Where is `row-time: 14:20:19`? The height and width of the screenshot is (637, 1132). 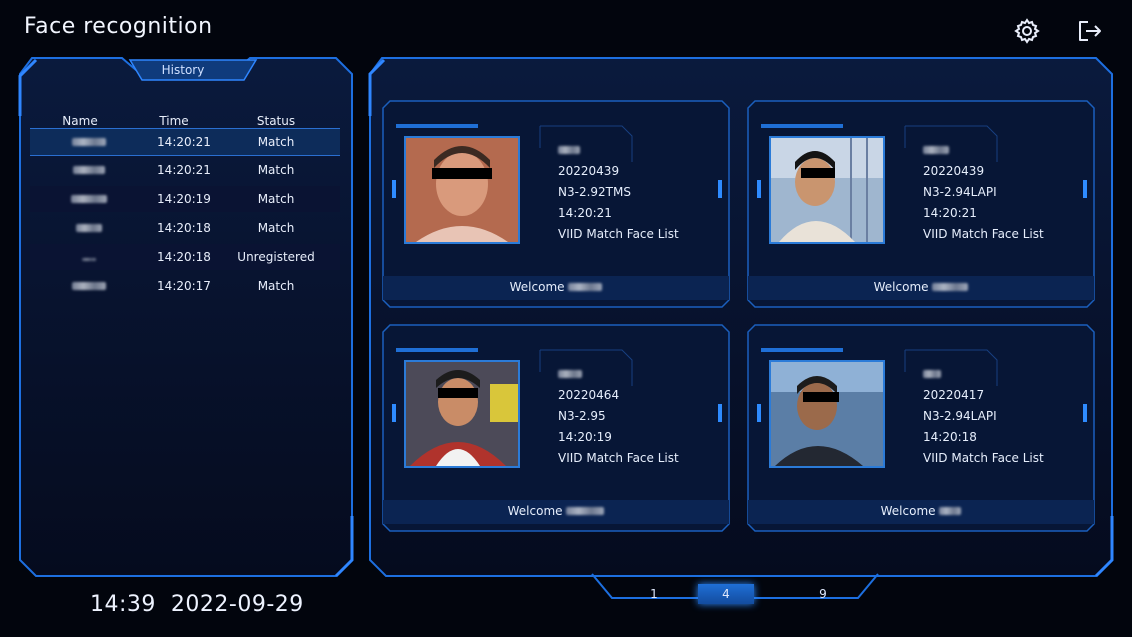
row-time: 14:20:19 is located at coordinates (184, 199).